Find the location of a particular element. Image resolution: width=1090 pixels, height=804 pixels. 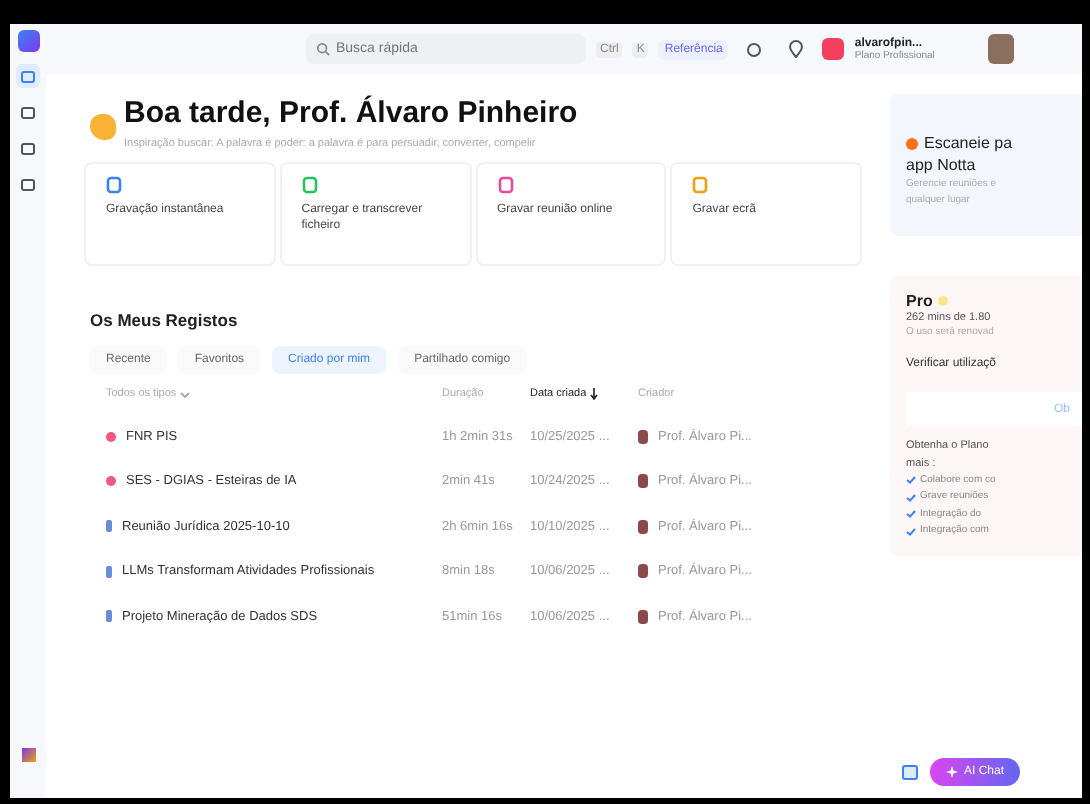

help-icon is located at coordinates (754, 49).